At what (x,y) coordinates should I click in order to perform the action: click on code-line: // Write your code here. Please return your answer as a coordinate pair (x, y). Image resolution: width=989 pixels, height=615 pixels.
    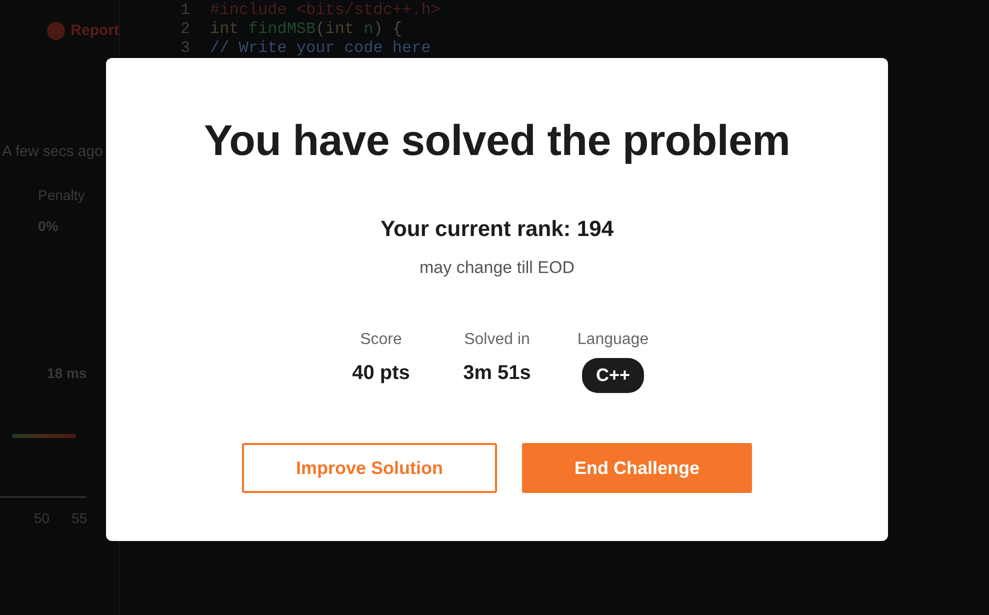
    Looking at the image, I should click on (320, 48).